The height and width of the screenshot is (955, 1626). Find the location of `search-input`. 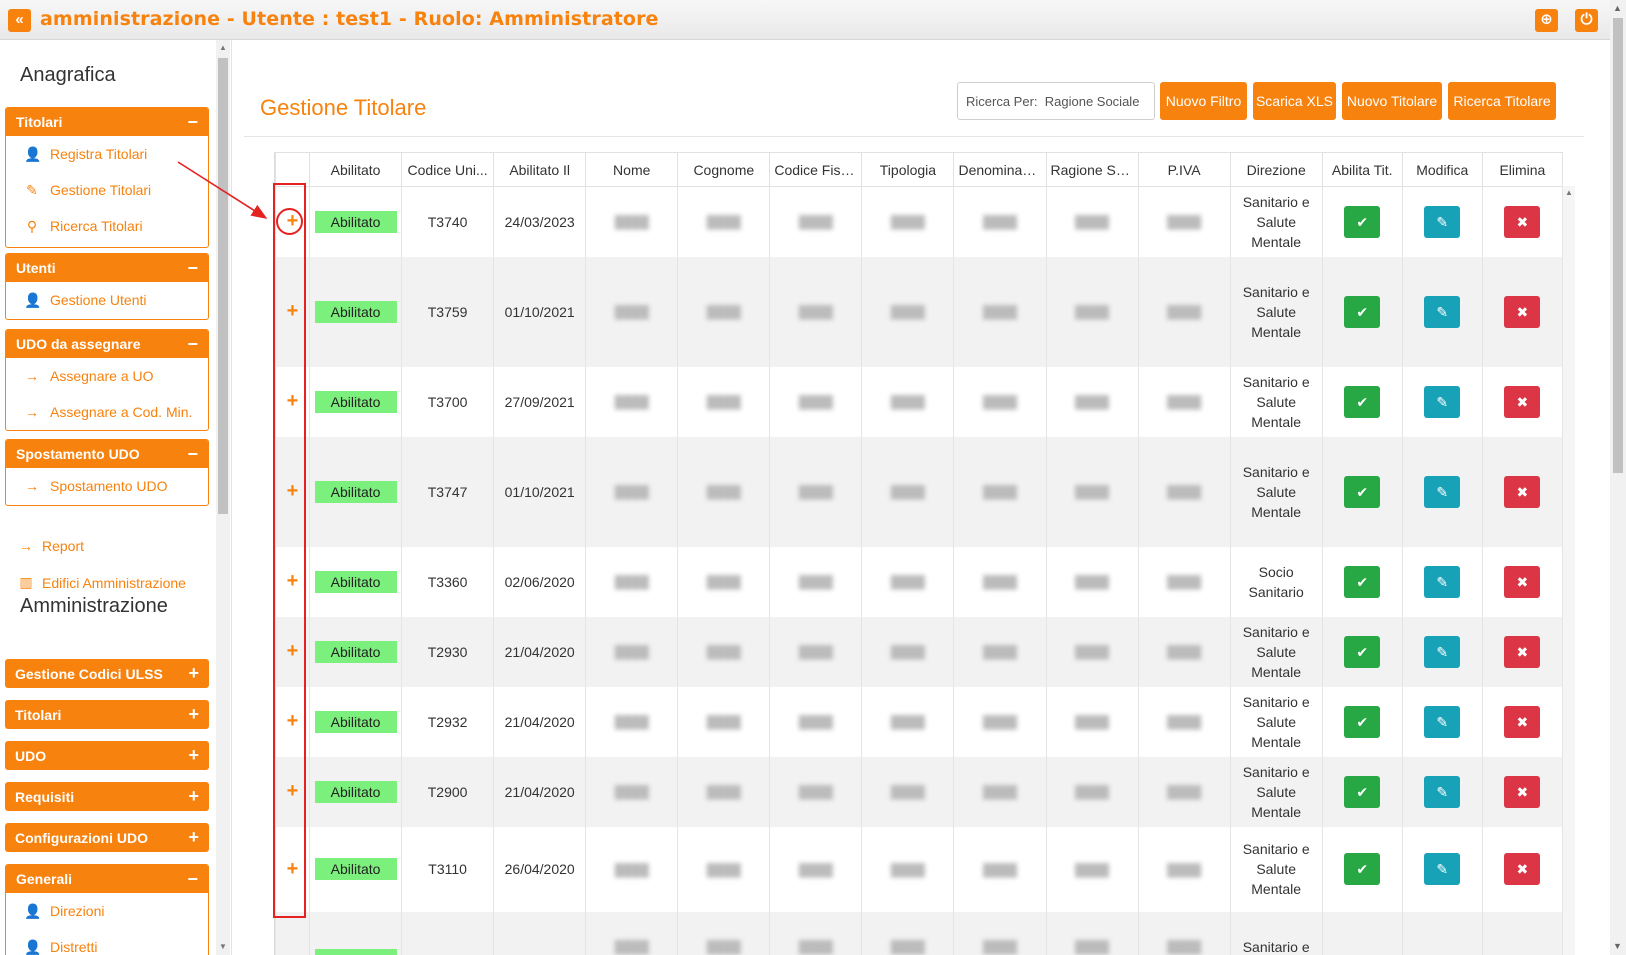

search-input is located at coordinates (1056, 101).